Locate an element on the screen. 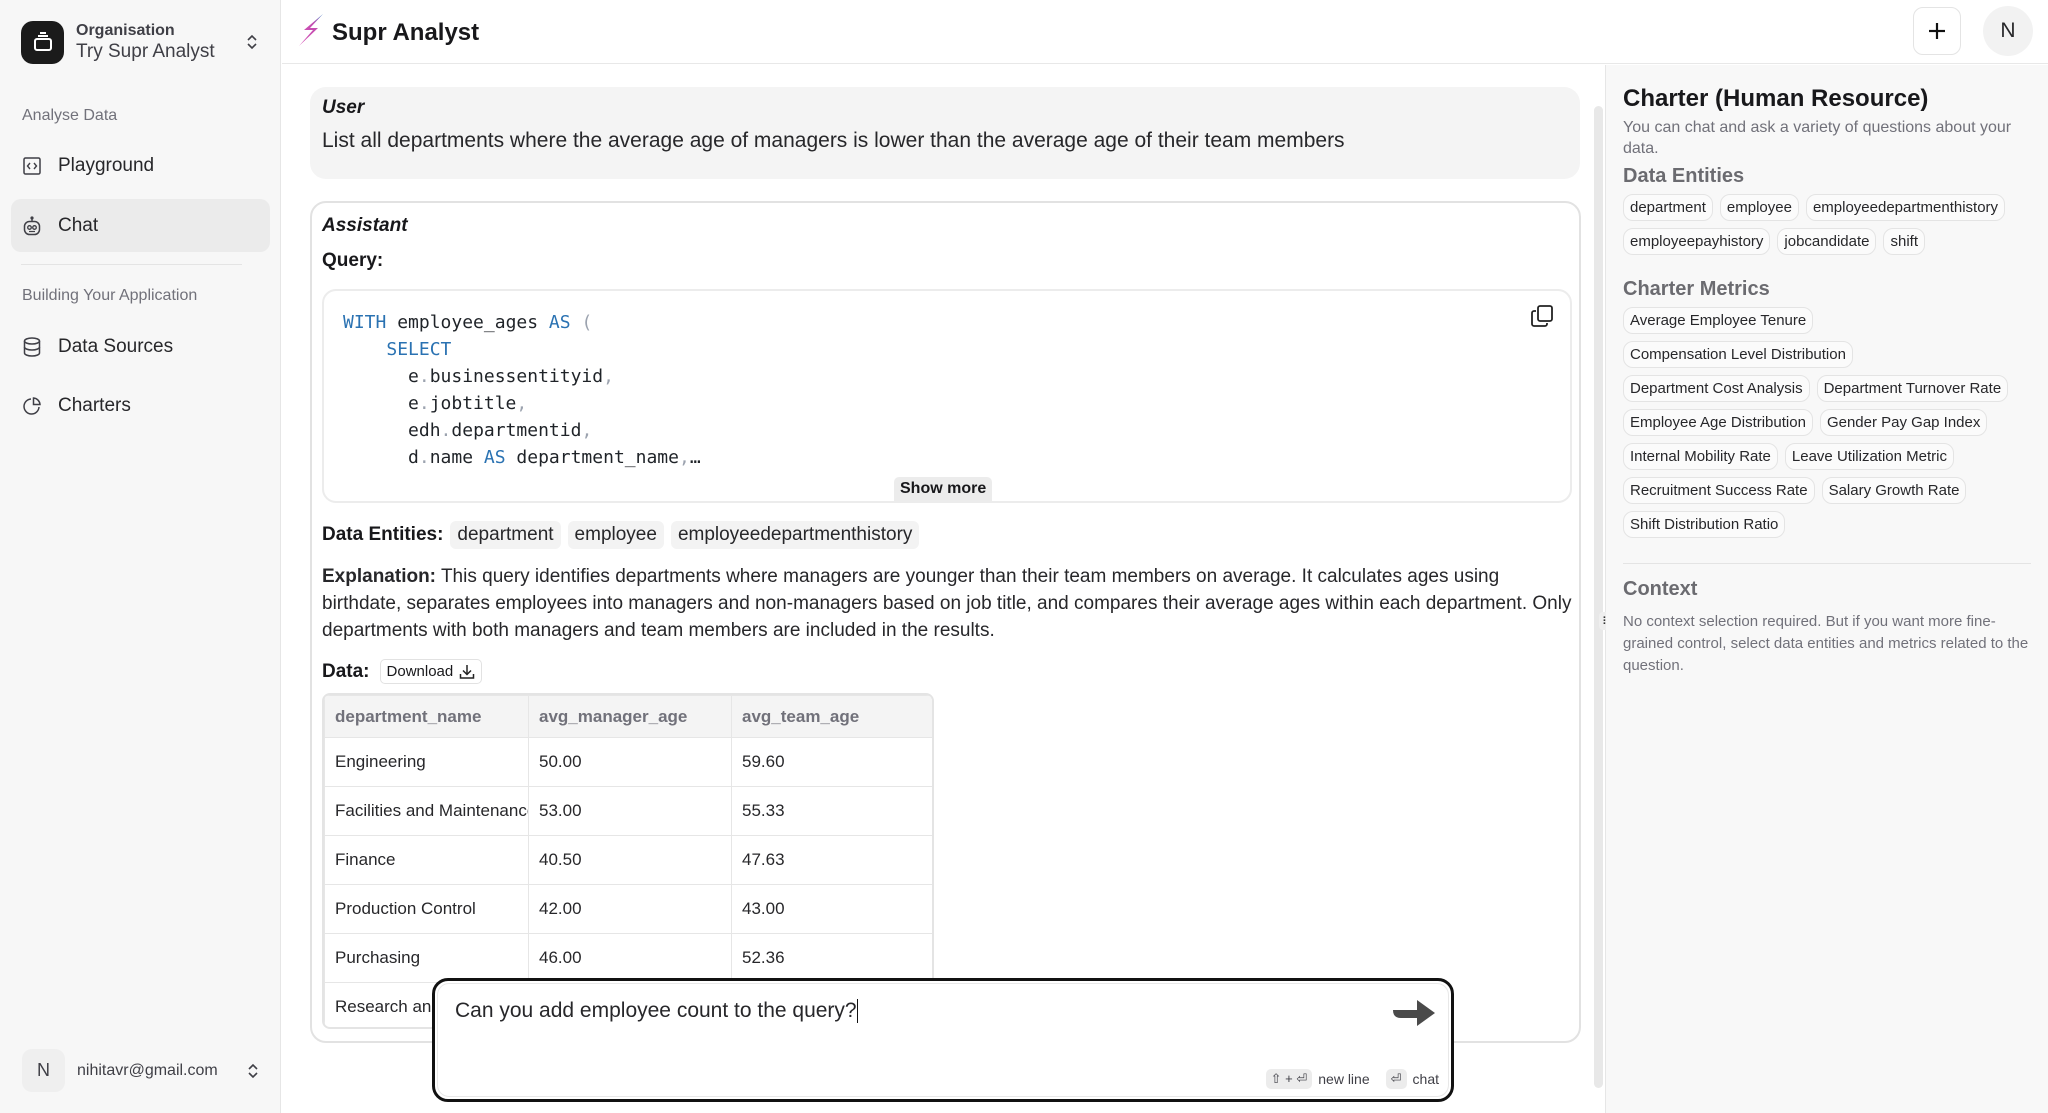  table-cell: 40.50 is located at coordinates (630, 860).